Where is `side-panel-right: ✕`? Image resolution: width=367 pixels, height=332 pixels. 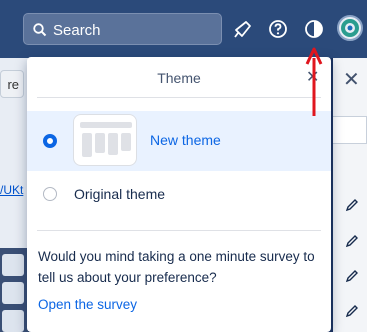
side-panel-right: ✕ is located at coordinates (350, 195).